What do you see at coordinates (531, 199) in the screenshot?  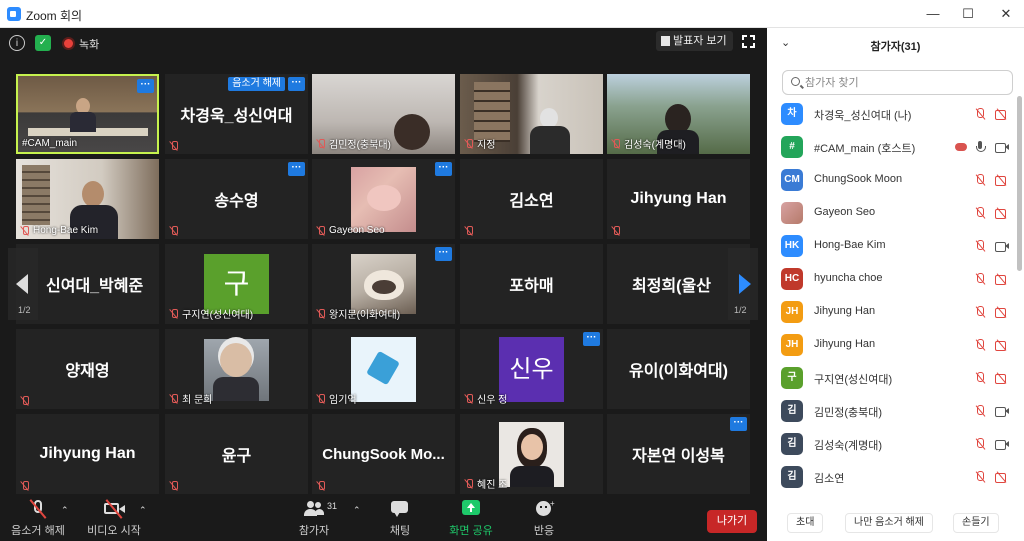 I see `video-tile: 김소연` at bounding box center [531, 199].